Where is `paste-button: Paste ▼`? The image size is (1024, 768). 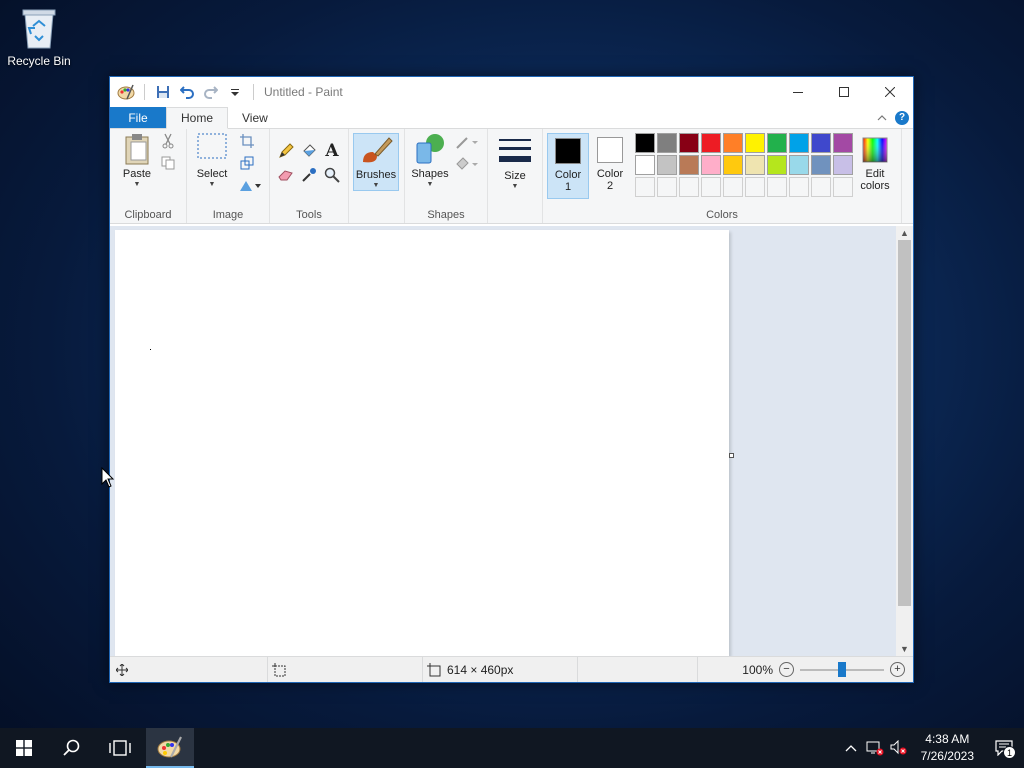
paste-button: Paste ▼ is located at coordinates (137, 160).